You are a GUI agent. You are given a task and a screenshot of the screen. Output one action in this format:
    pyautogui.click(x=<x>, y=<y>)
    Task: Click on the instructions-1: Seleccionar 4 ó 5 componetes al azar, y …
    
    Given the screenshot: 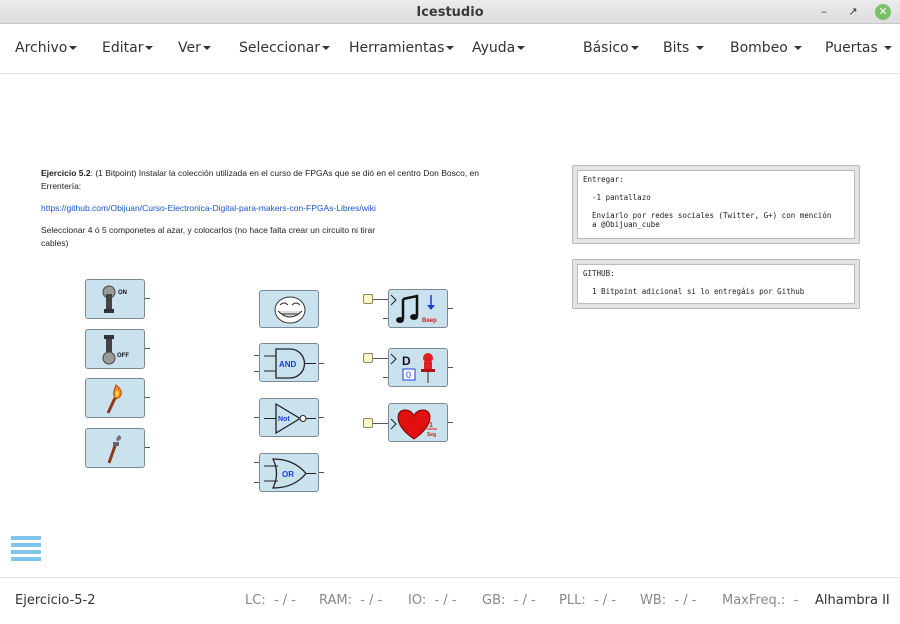 What is the action you would take?
    pyautogui.click(x=208, y=230)
    